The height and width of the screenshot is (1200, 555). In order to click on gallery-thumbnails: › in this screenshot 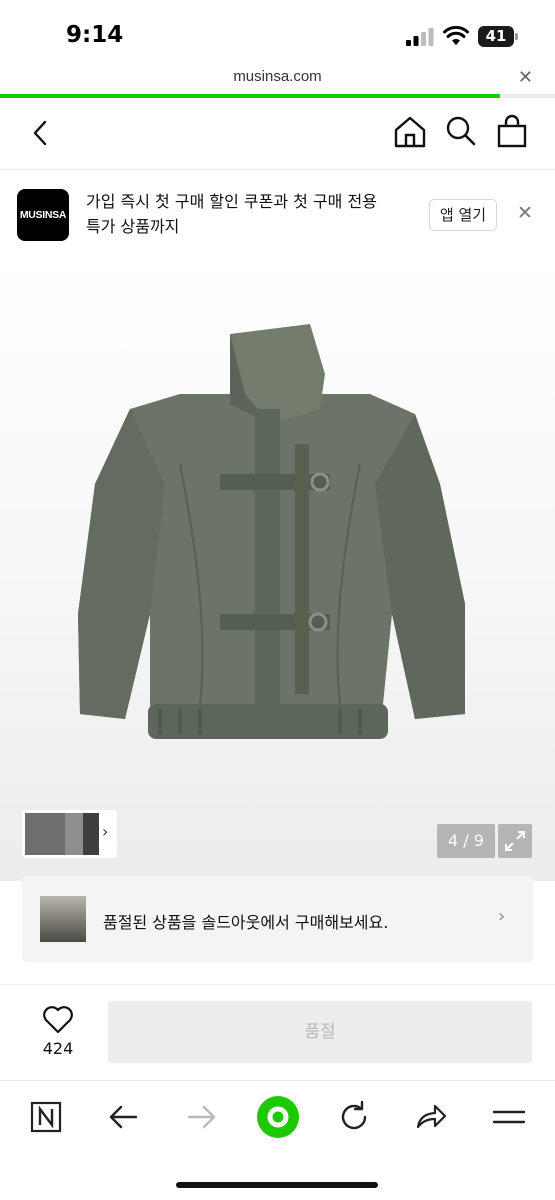, I will do `click(69, 834)`.